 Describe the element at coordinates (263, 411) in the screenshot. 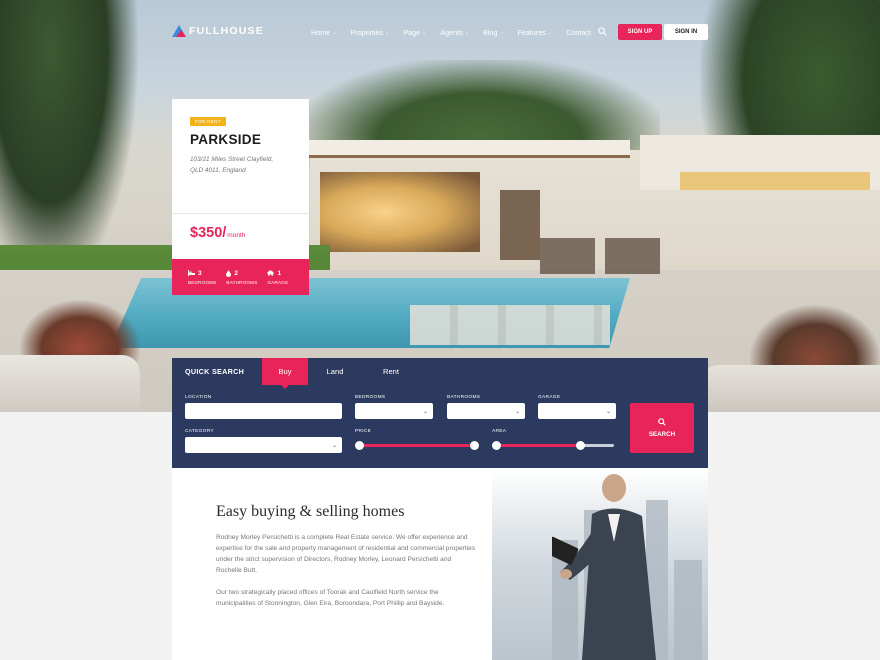

I see `location-input` at that location.